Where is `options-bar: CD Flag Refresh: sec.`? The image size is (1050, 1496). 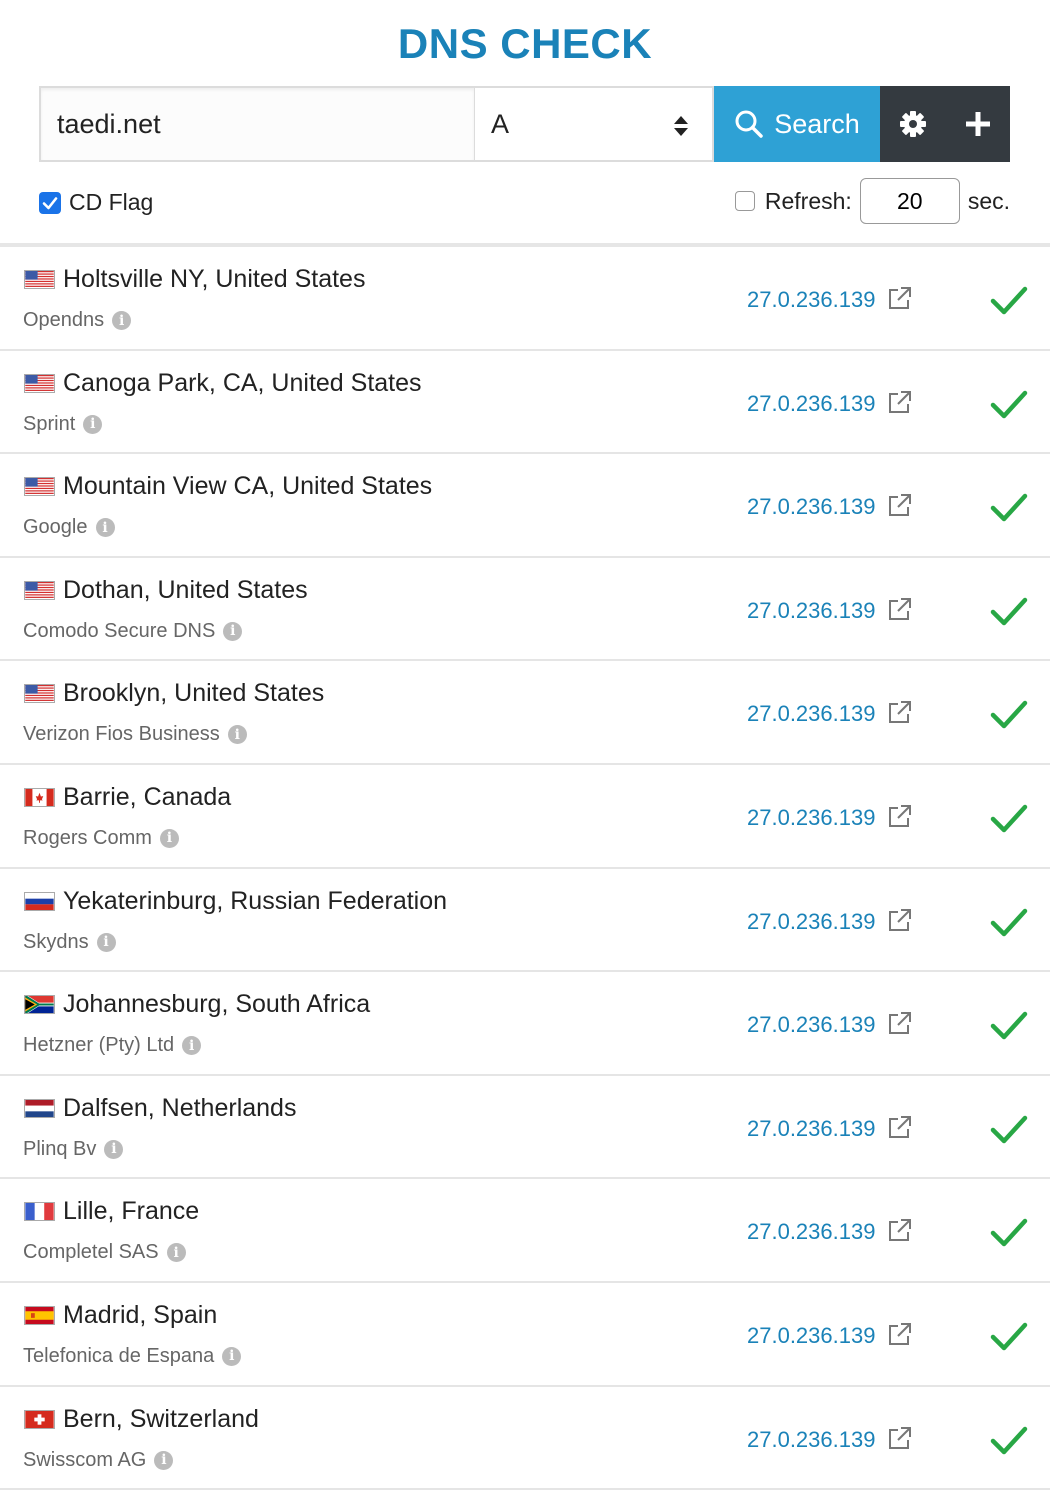
options-bar: CD Flag Refresh: sec. is located at coordinates (525, 201).